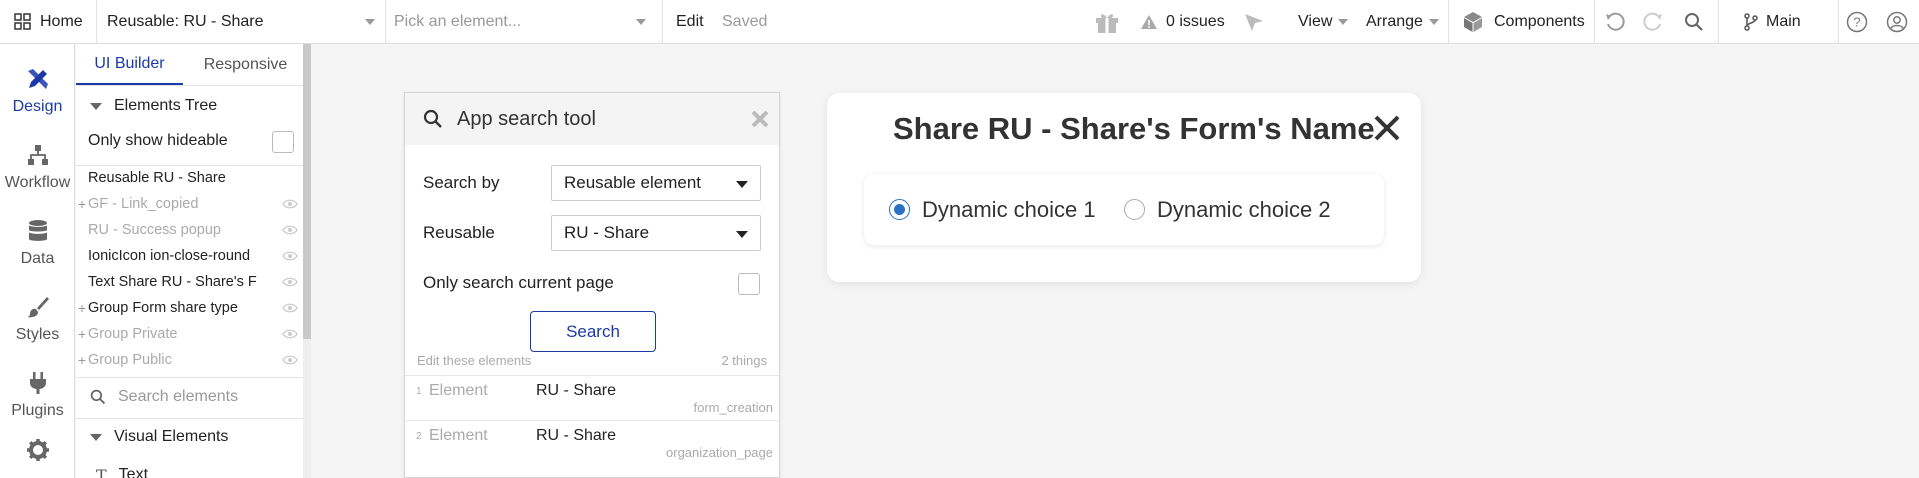 This screenshot has width=1919, height=478. What do you see at coordinates (1523, 22) in the screenshot?
I see `components-button: Components` at bounding box center [1523, 22].